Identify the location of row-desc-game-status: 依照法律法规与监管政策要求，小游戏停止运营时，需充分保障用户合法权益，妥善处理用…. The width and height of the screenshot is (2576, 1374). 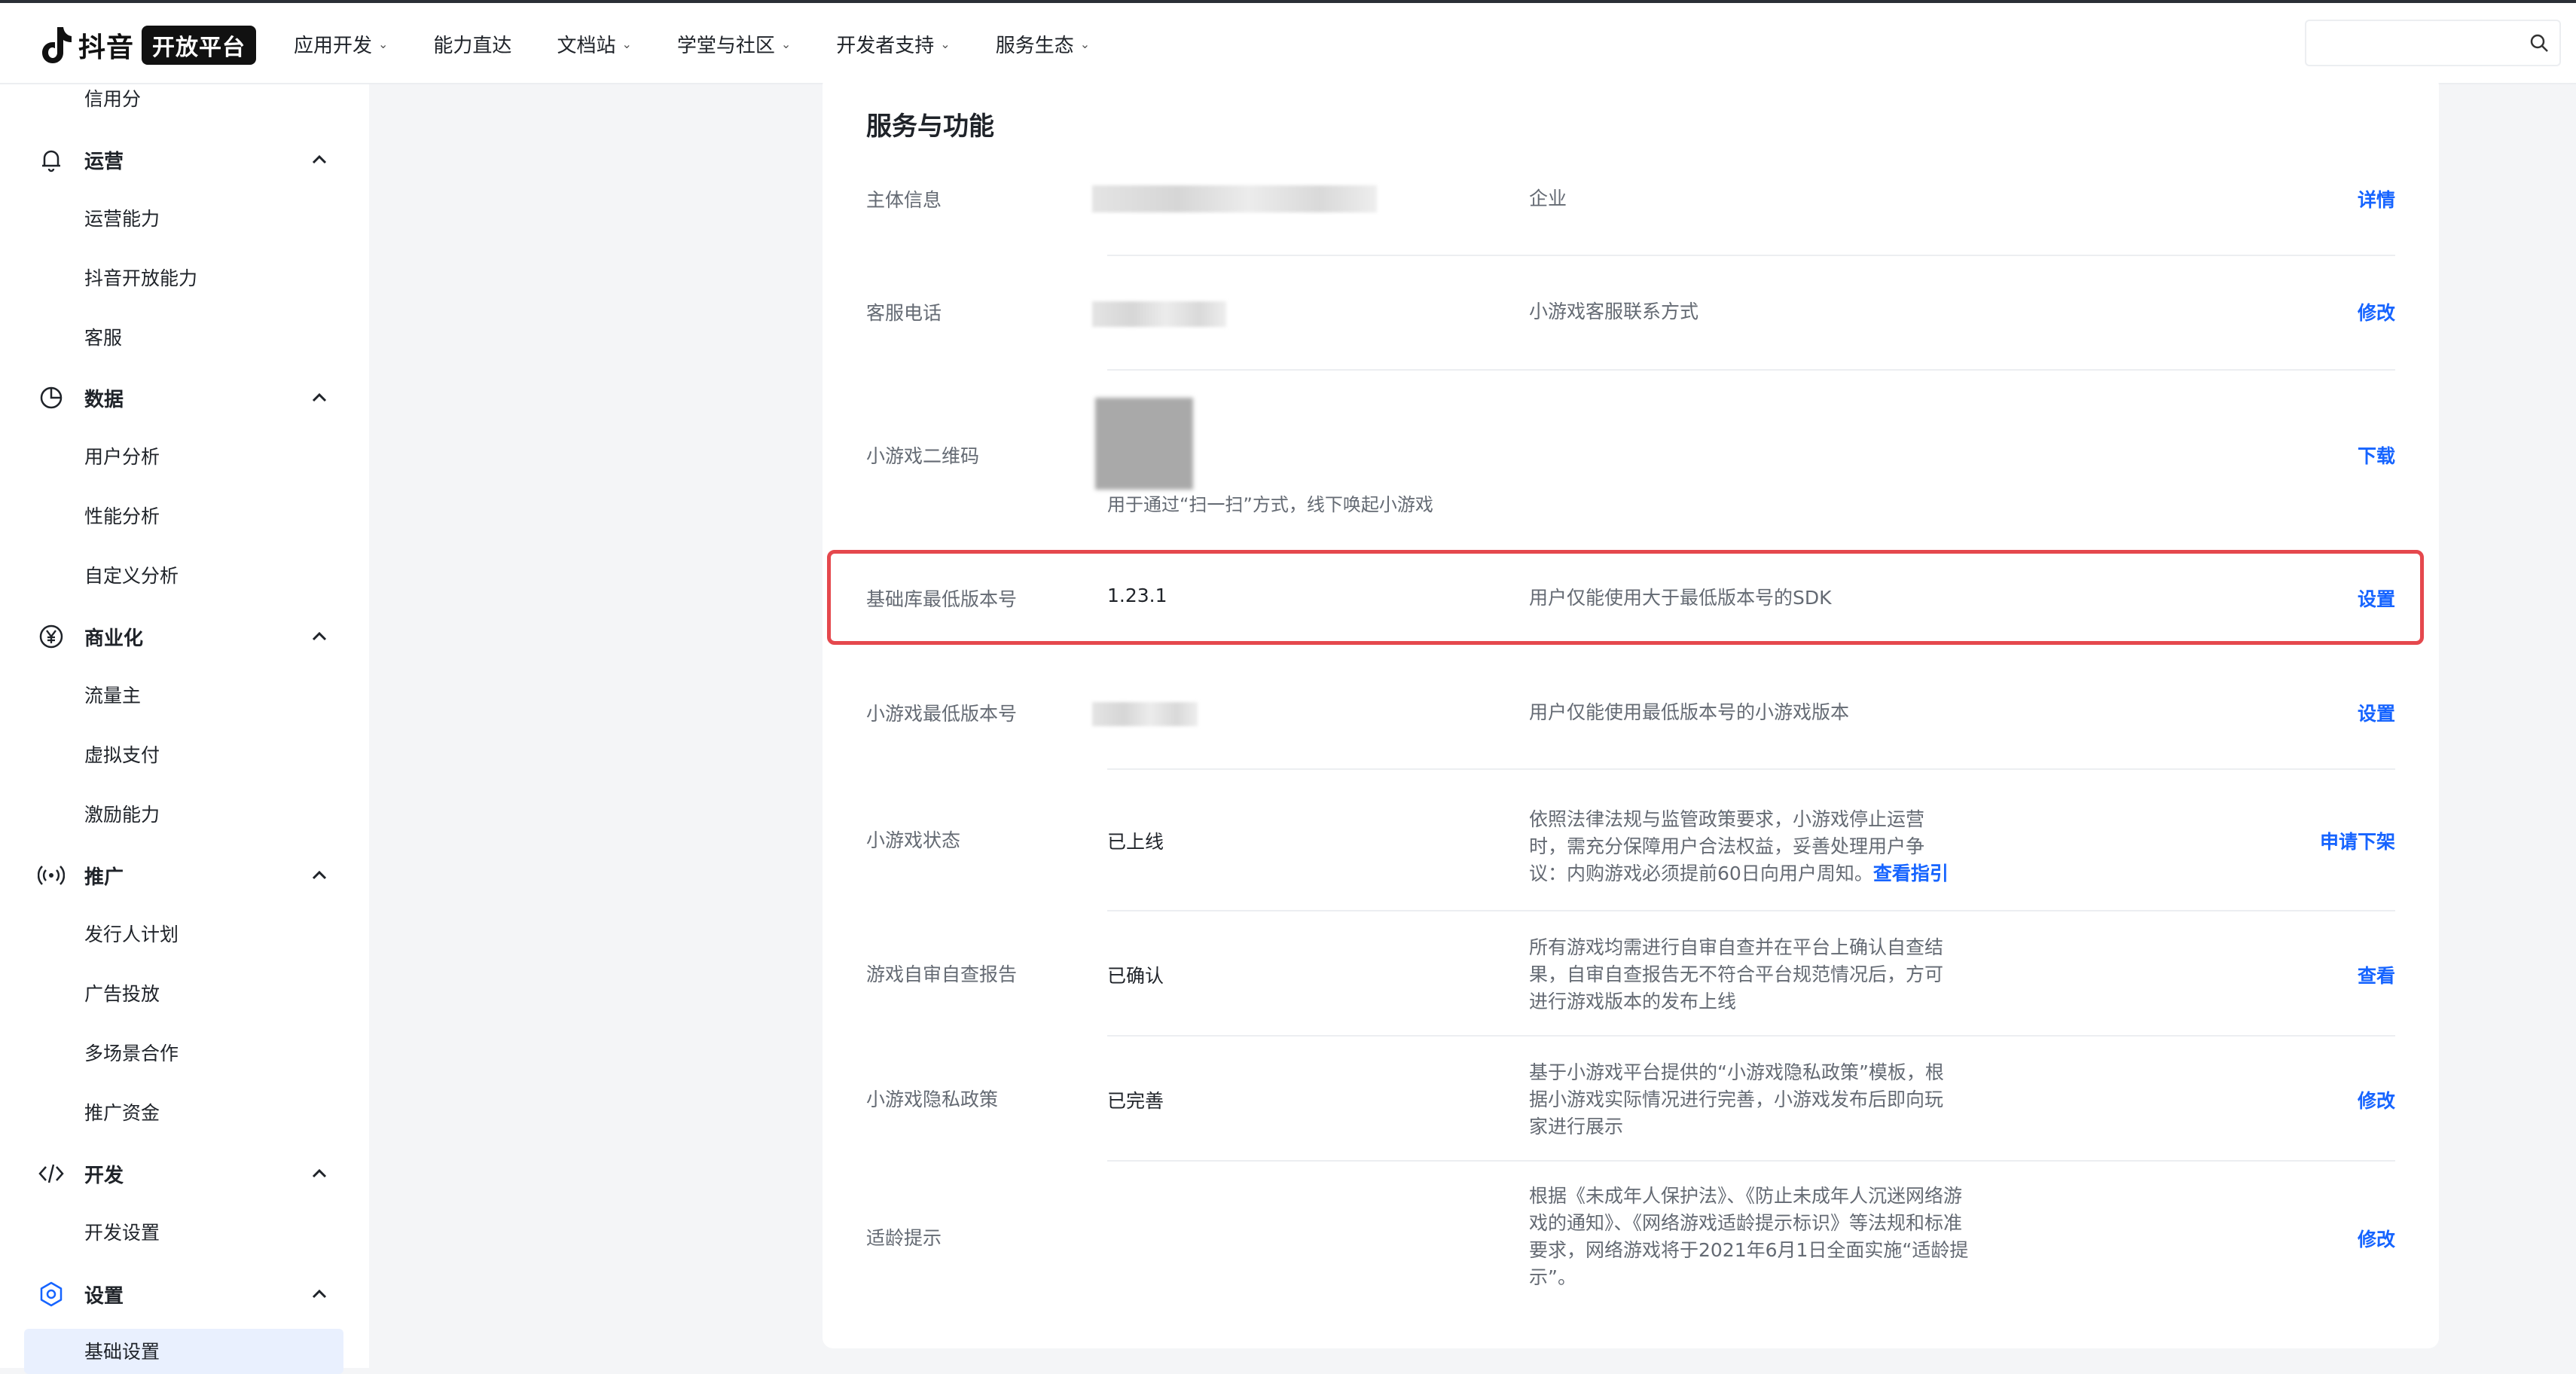
(1744, 846).